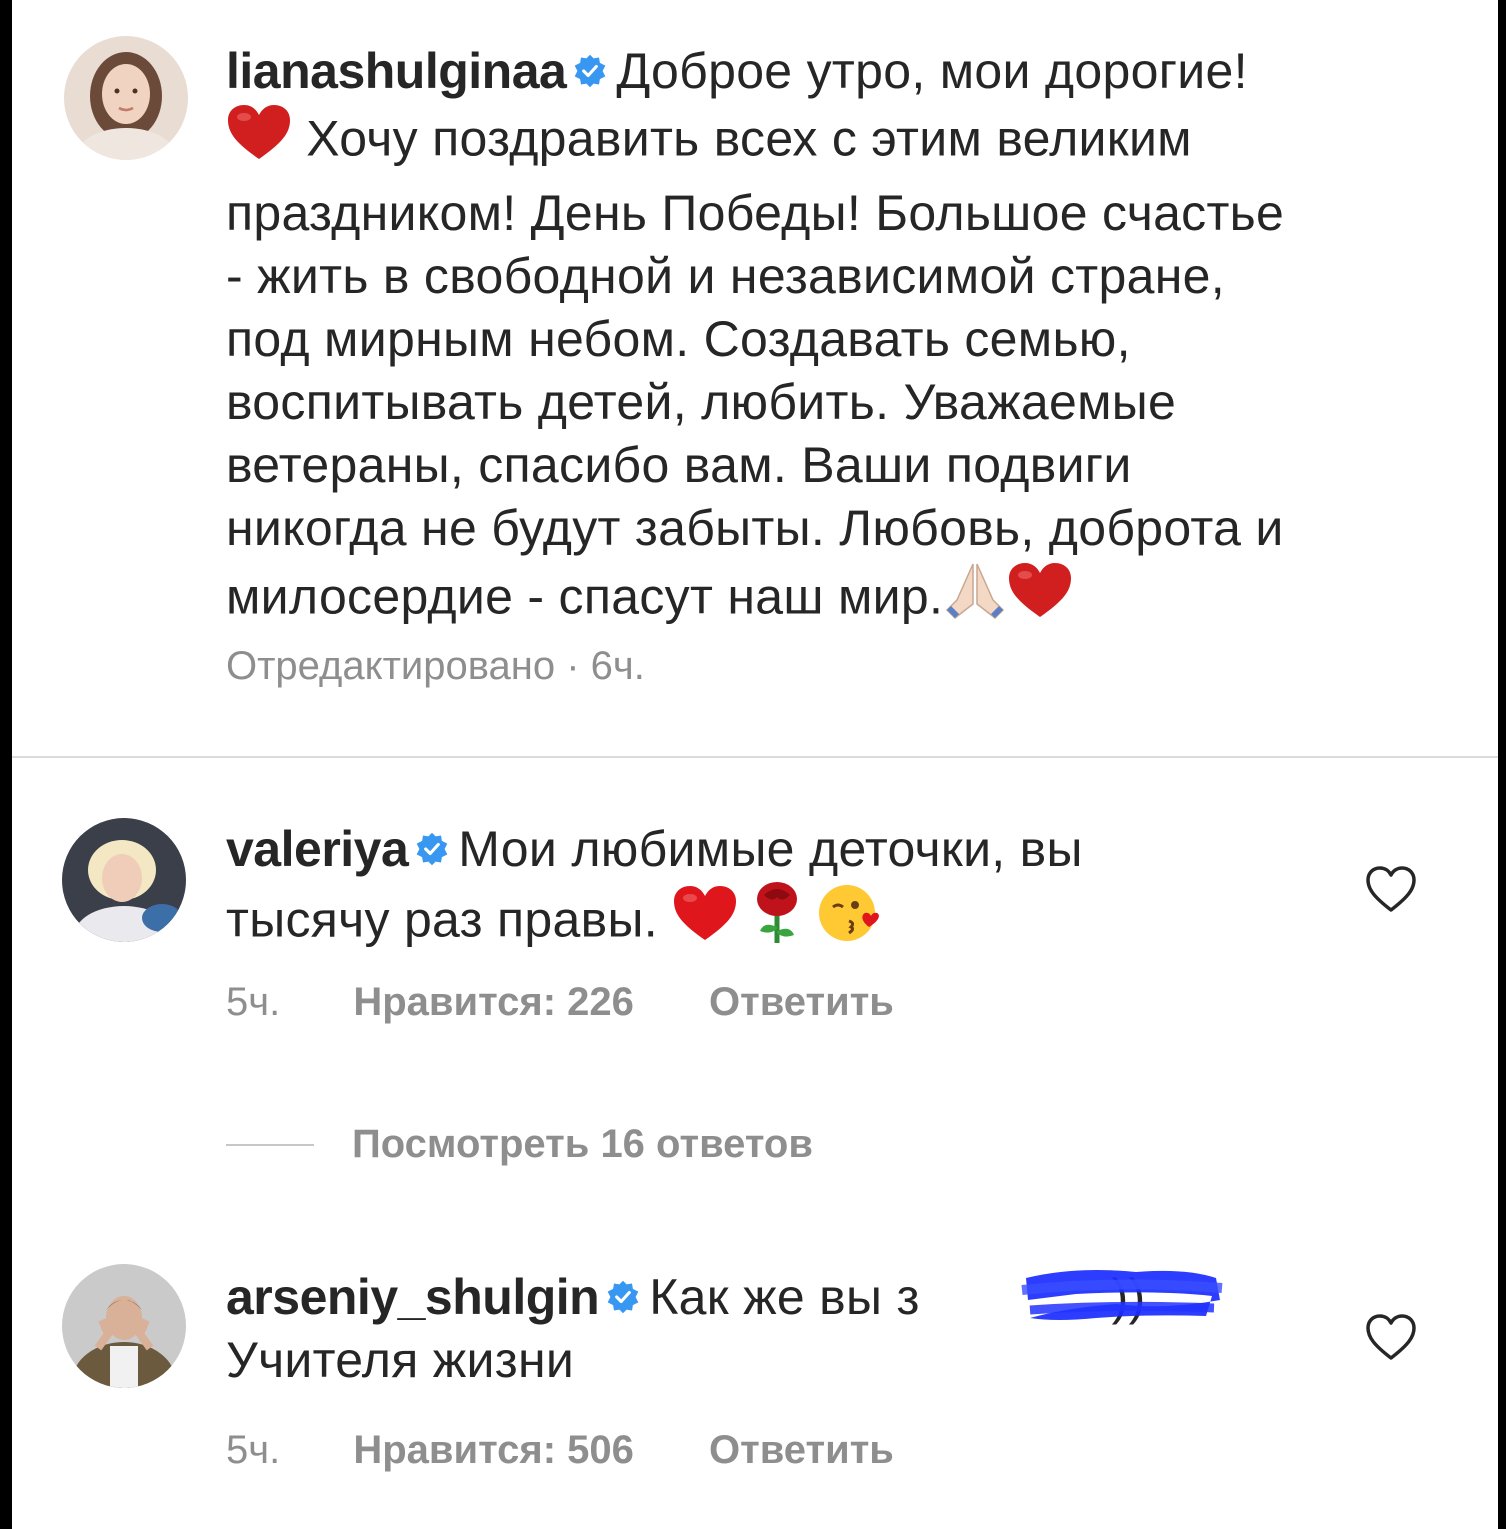 This screenshot has height=1529, width=1506. What do you see at coordinates (270, 1145) in the screenshot?
I see `replies-line` at bounding box center [270, 1145].